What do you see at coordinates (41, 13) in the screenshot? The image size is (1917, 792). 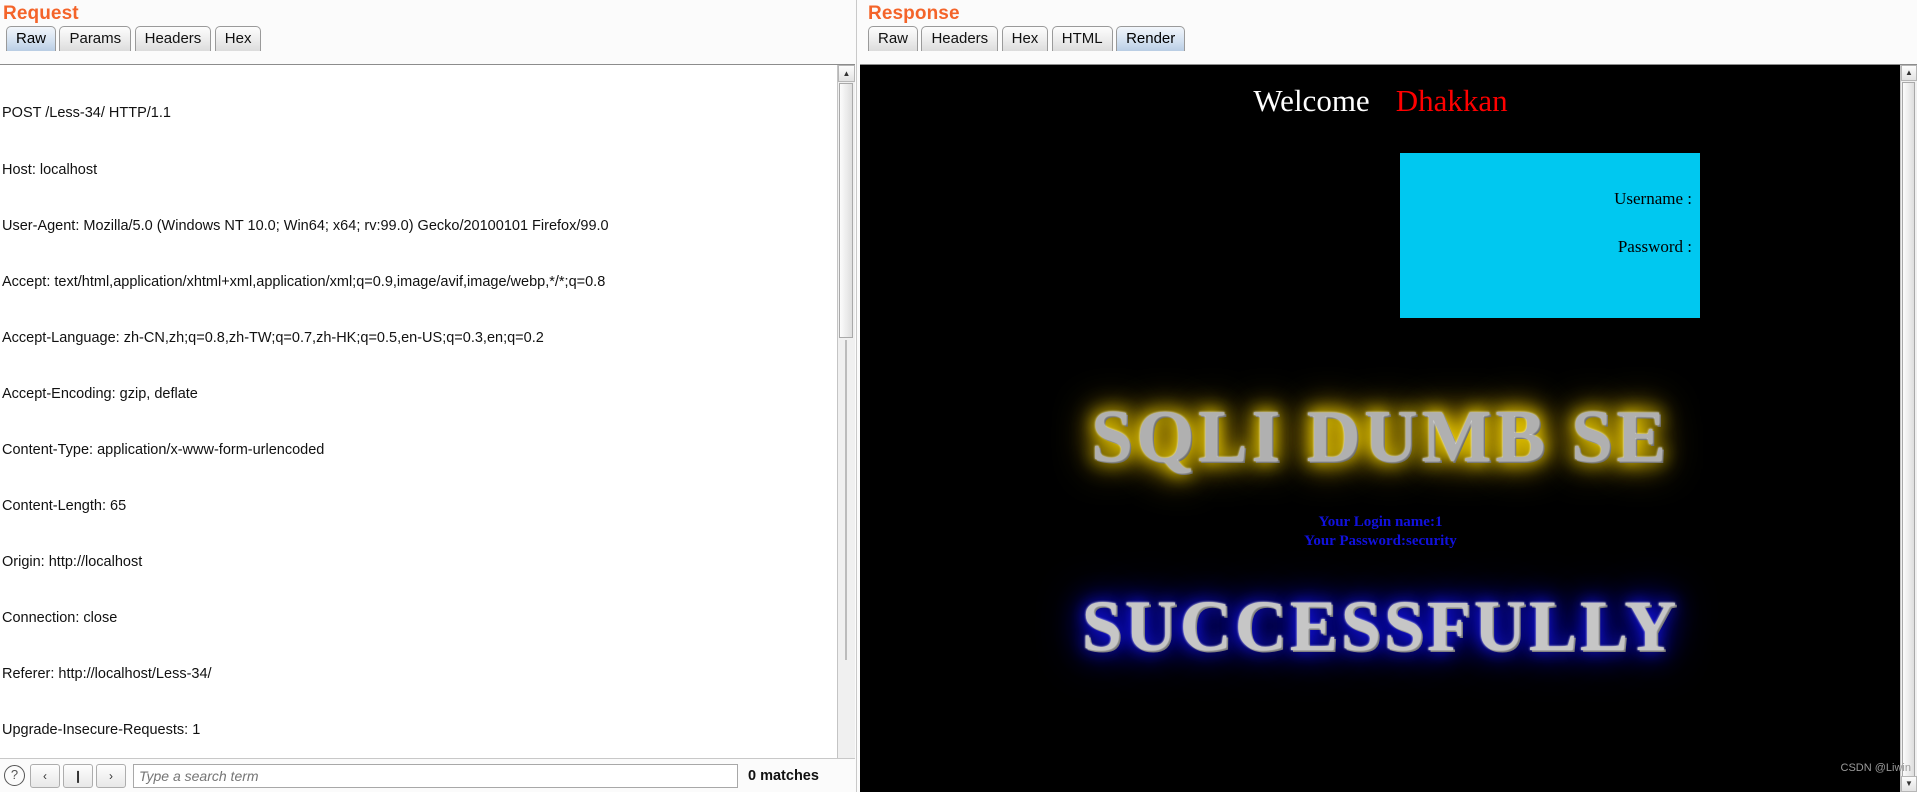 I see `request-panel-title: Request` at bounding box center [41, 13].